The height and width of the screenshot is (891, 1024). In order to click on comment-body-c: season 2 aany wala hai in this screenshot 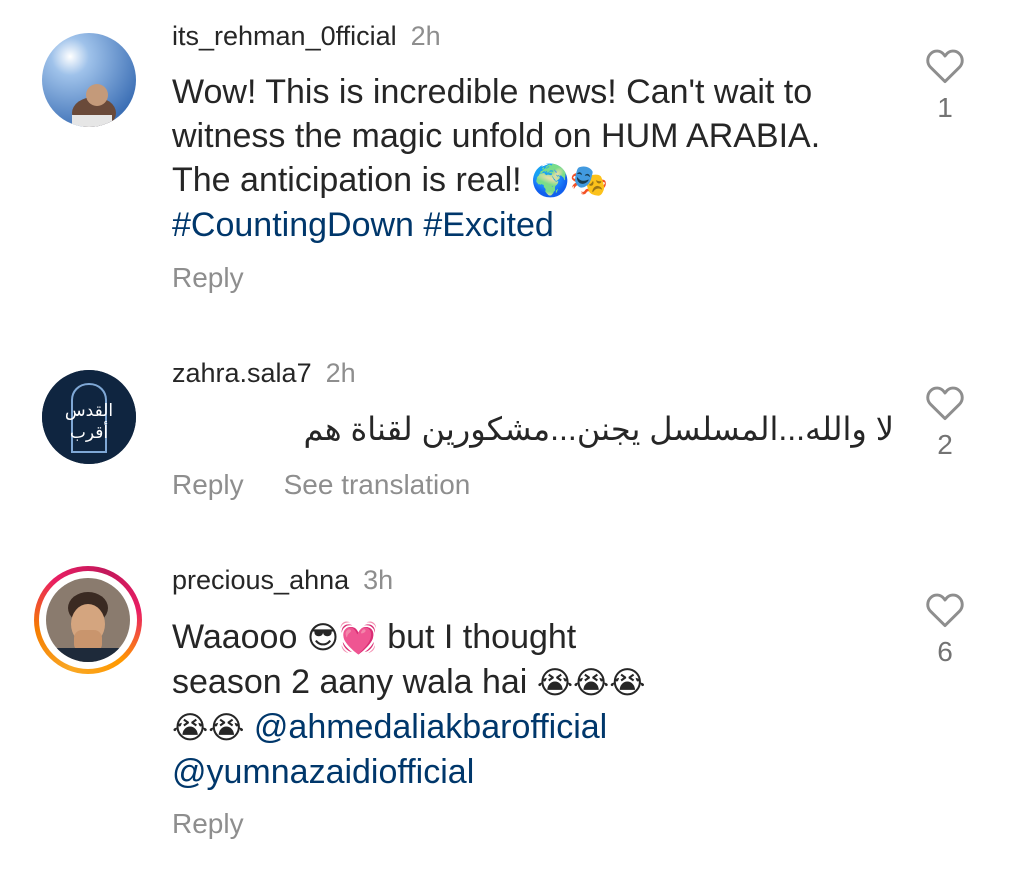, I will do `click(350, 682)`.